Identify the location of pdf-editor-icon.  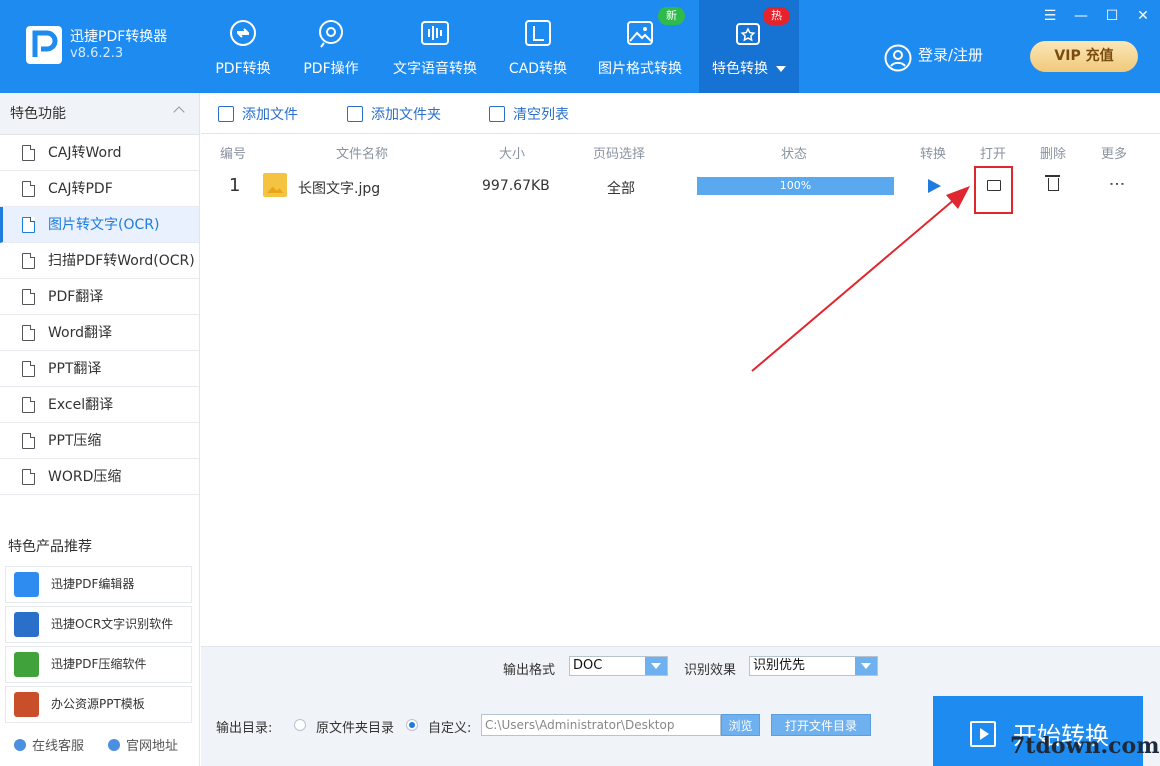
(26, 584).